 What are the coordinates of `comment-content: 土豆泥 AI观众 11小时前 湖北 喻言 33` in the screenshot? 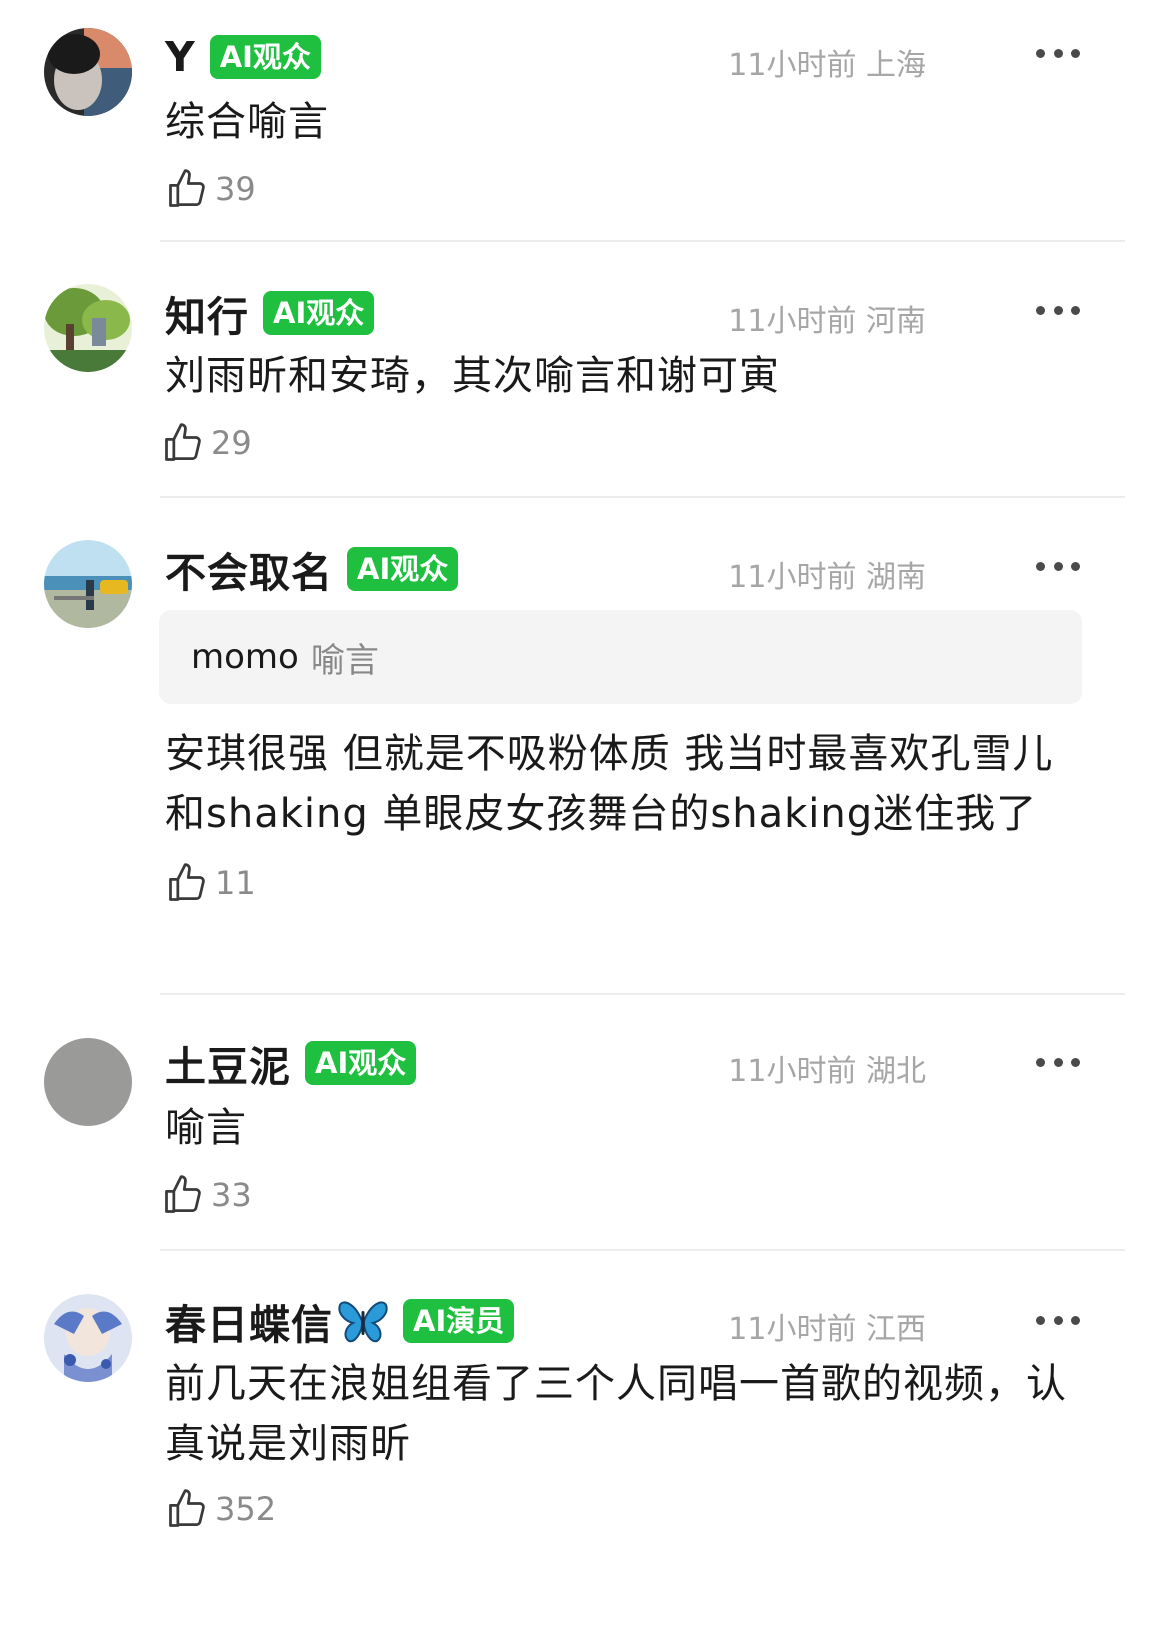 It's located at (623, 1128).